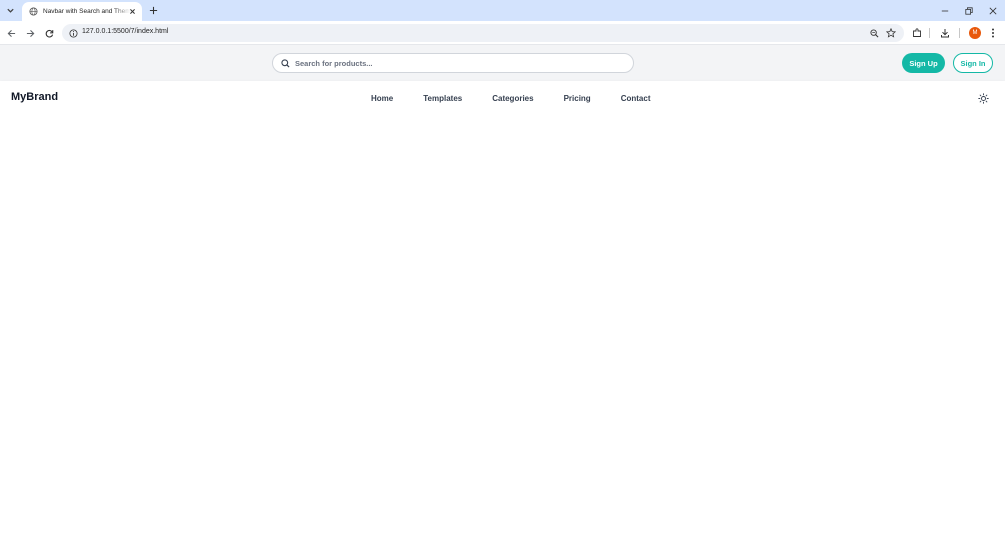 This screenshot has height=540, width=1005. What do you see at coordinates (993, 10) in the screenshot?
I see `close-window-icon` at bounding box center [993, 10].